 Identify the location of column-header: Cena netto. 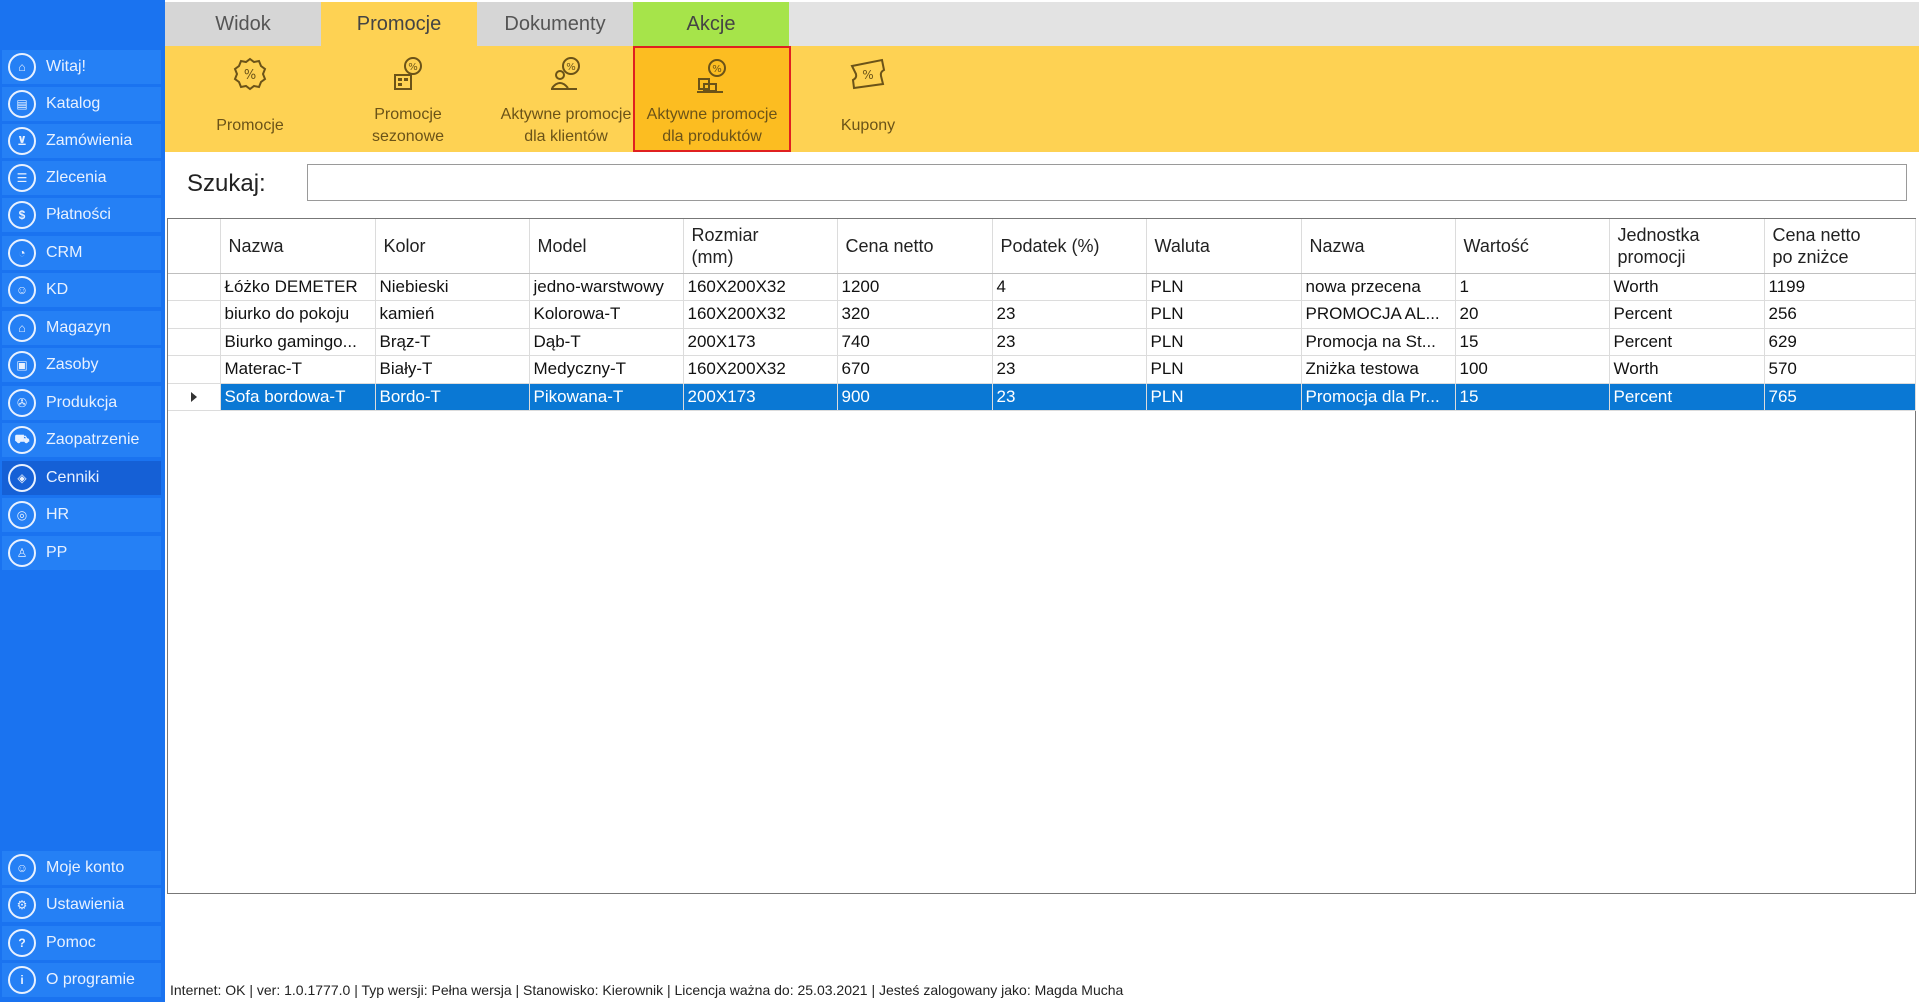
(915, 246).